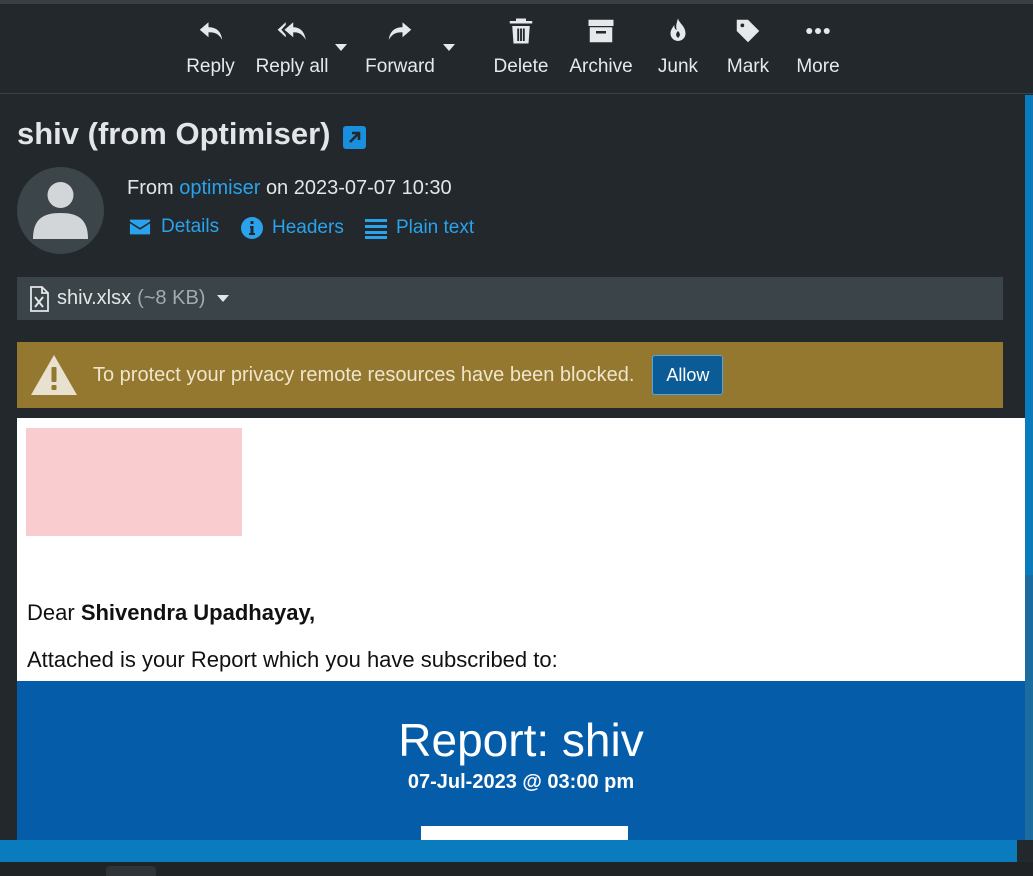 This screenshot has width=1033, height=876. What do you see at coordinates (39, 298) in the screenshot?
I see `excel-file-icon` at bounding box center [39, 298].